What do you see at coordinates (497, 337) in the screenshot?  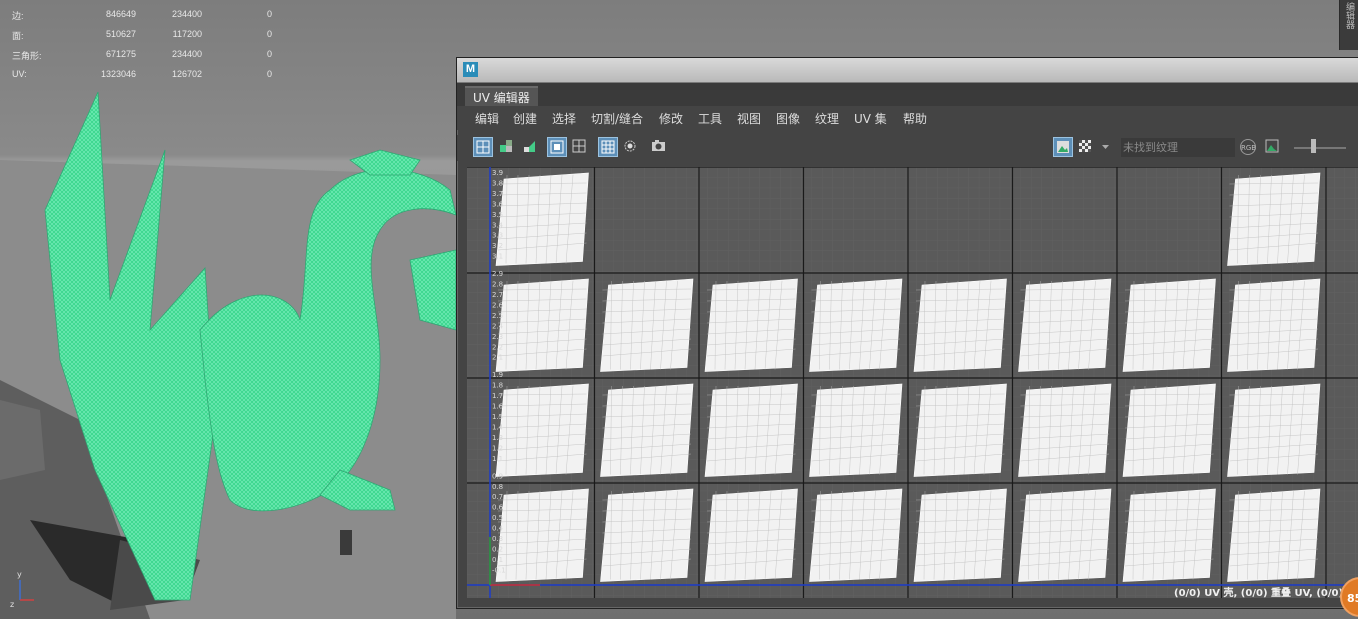 I see `uv-axis-label: 2.3` at bounding box center [497, 337].